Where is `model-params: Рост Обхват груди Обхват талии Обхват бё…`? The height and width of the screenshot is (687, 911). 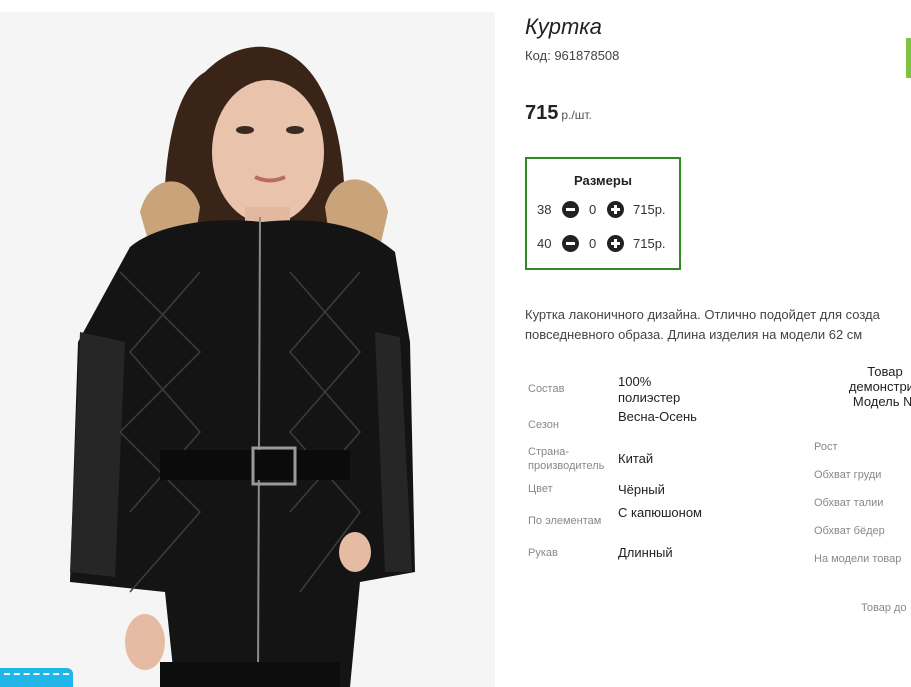 model-params: Рост Обхват груди Обхват талии Обхват бё… is located at coordinates (857, 510).